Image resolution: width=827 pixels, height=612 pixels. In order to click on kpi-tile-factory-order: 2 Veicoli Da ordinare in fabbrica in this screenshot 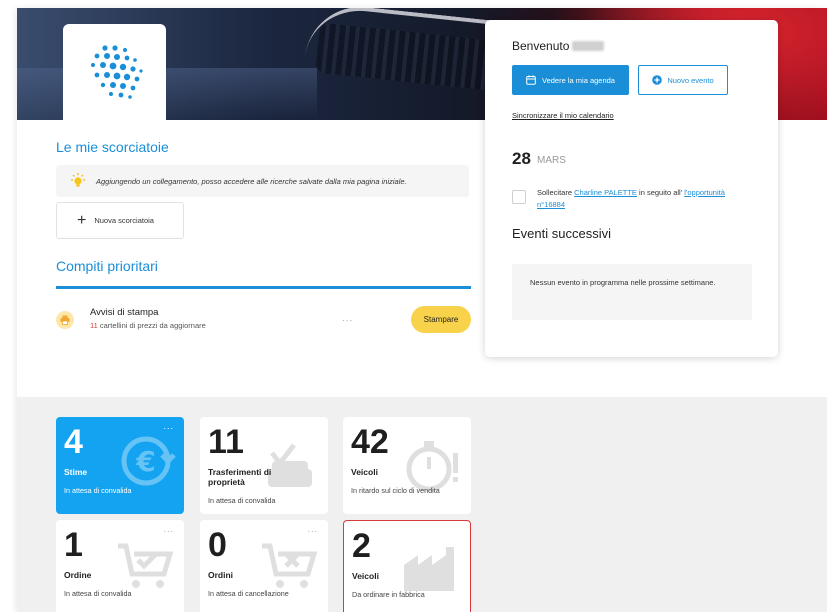, I will do `click(407, 566)`.